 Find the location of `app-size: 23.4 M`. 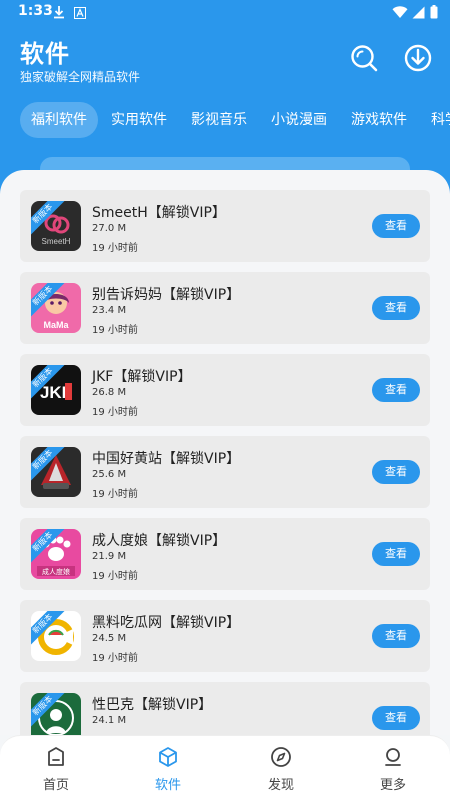

app-size: 23.4 M is located at coordinates (109, 310).